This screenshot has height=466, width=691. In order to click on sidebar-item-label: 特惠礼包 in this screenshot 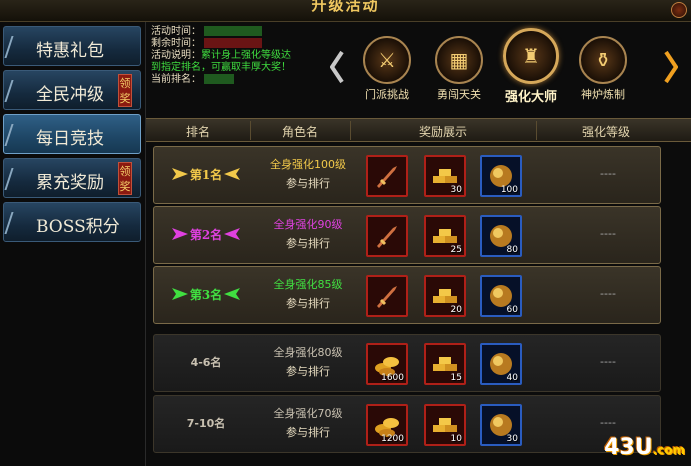, I will do `click(70, 51)`.